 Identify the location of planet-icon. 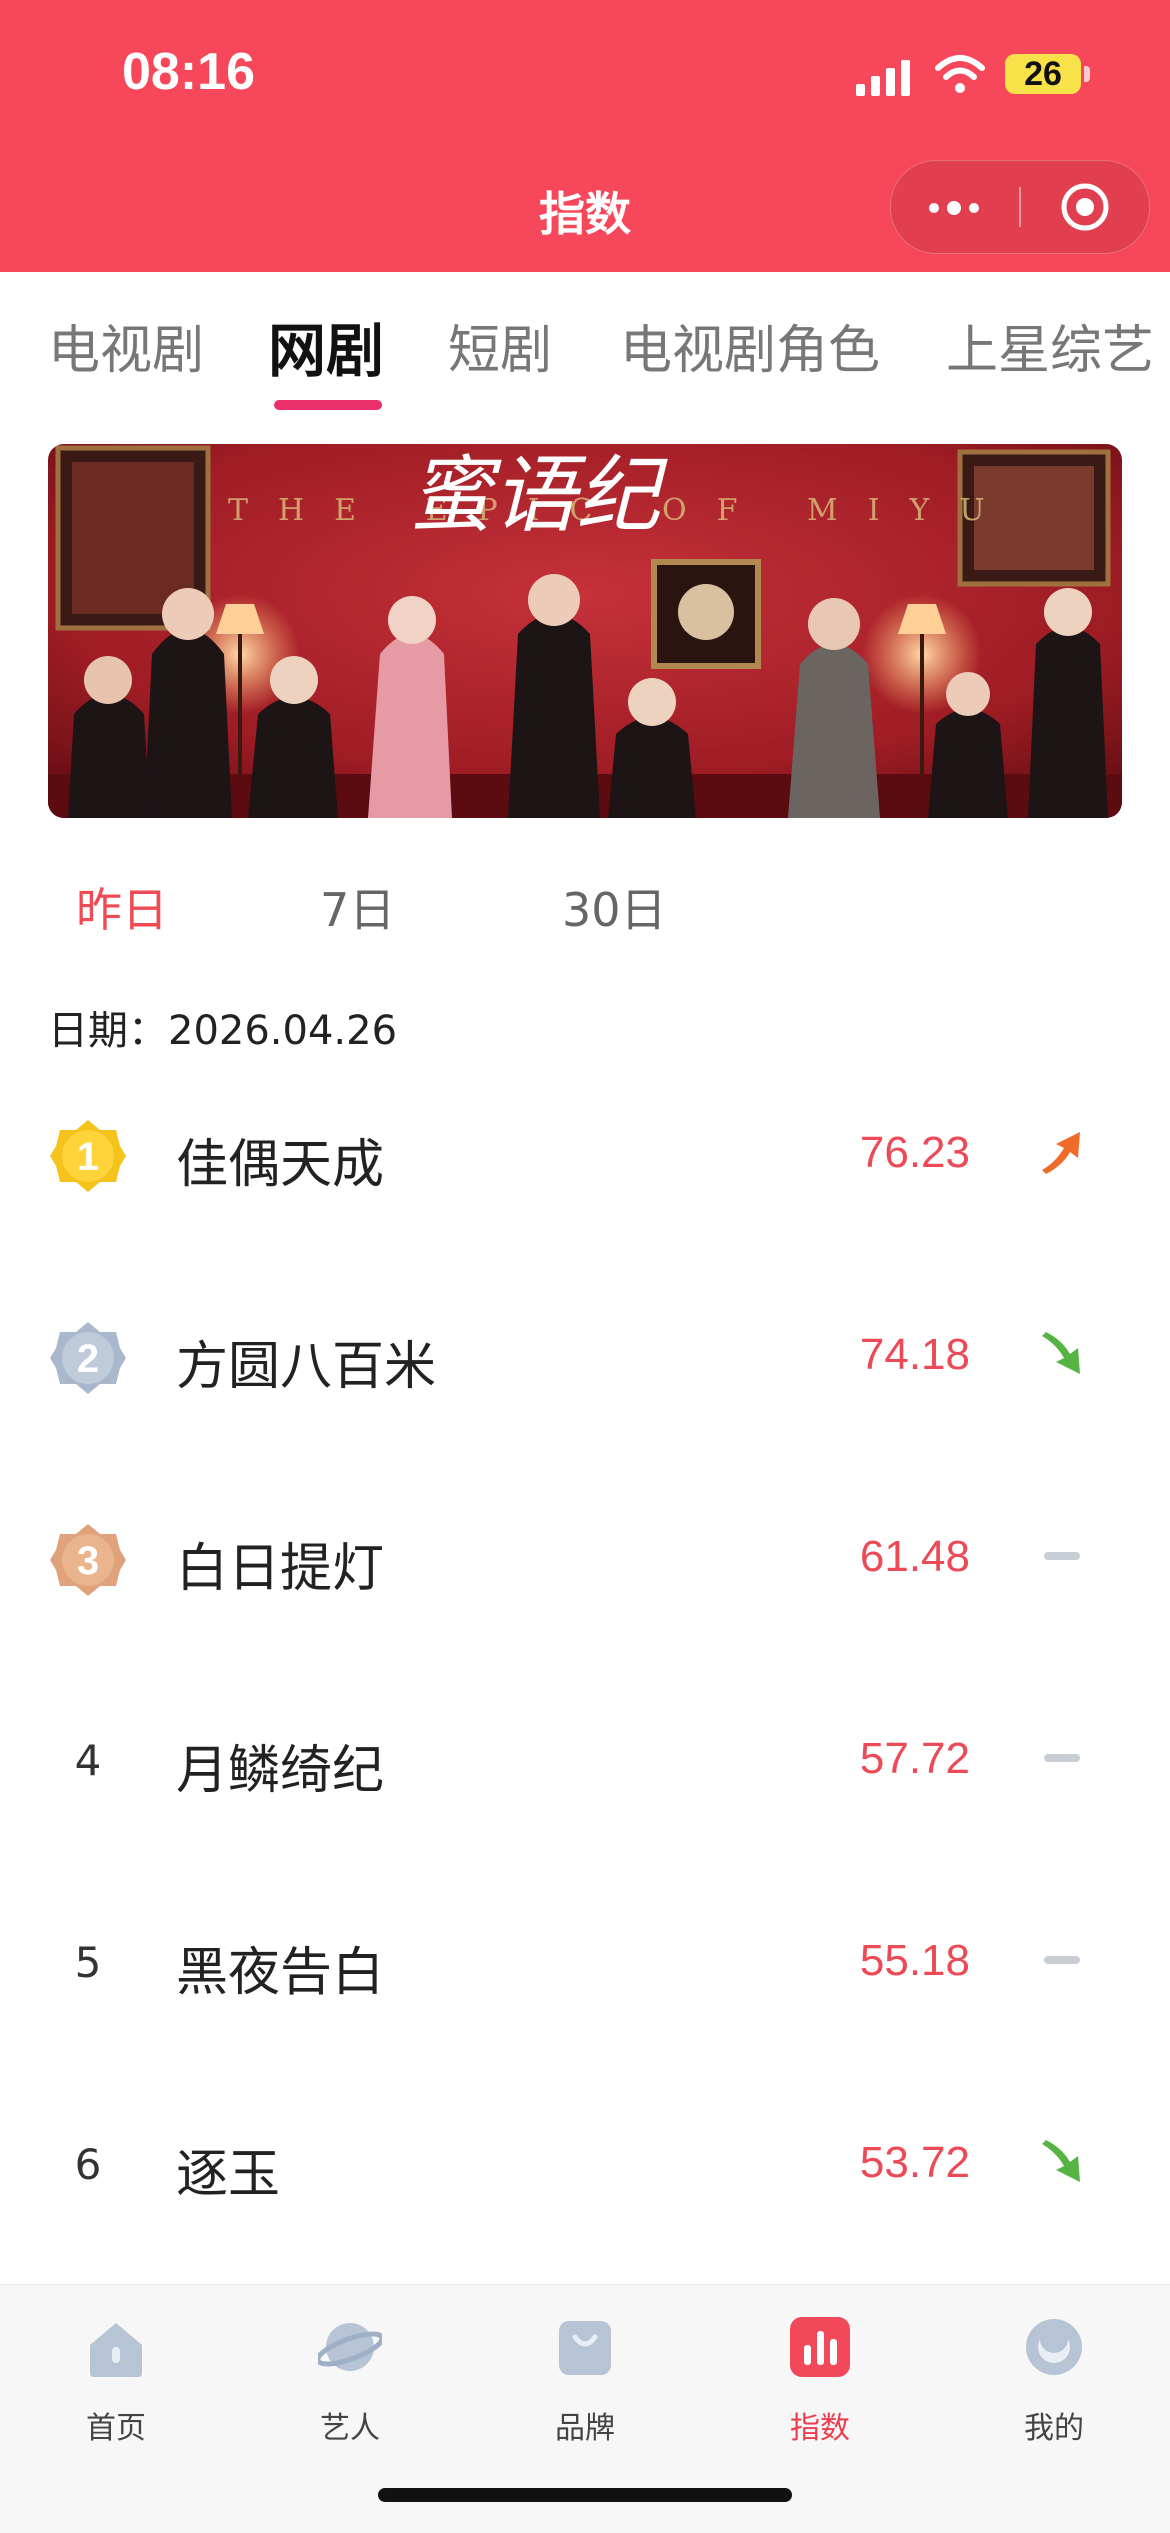
(350, 2347).